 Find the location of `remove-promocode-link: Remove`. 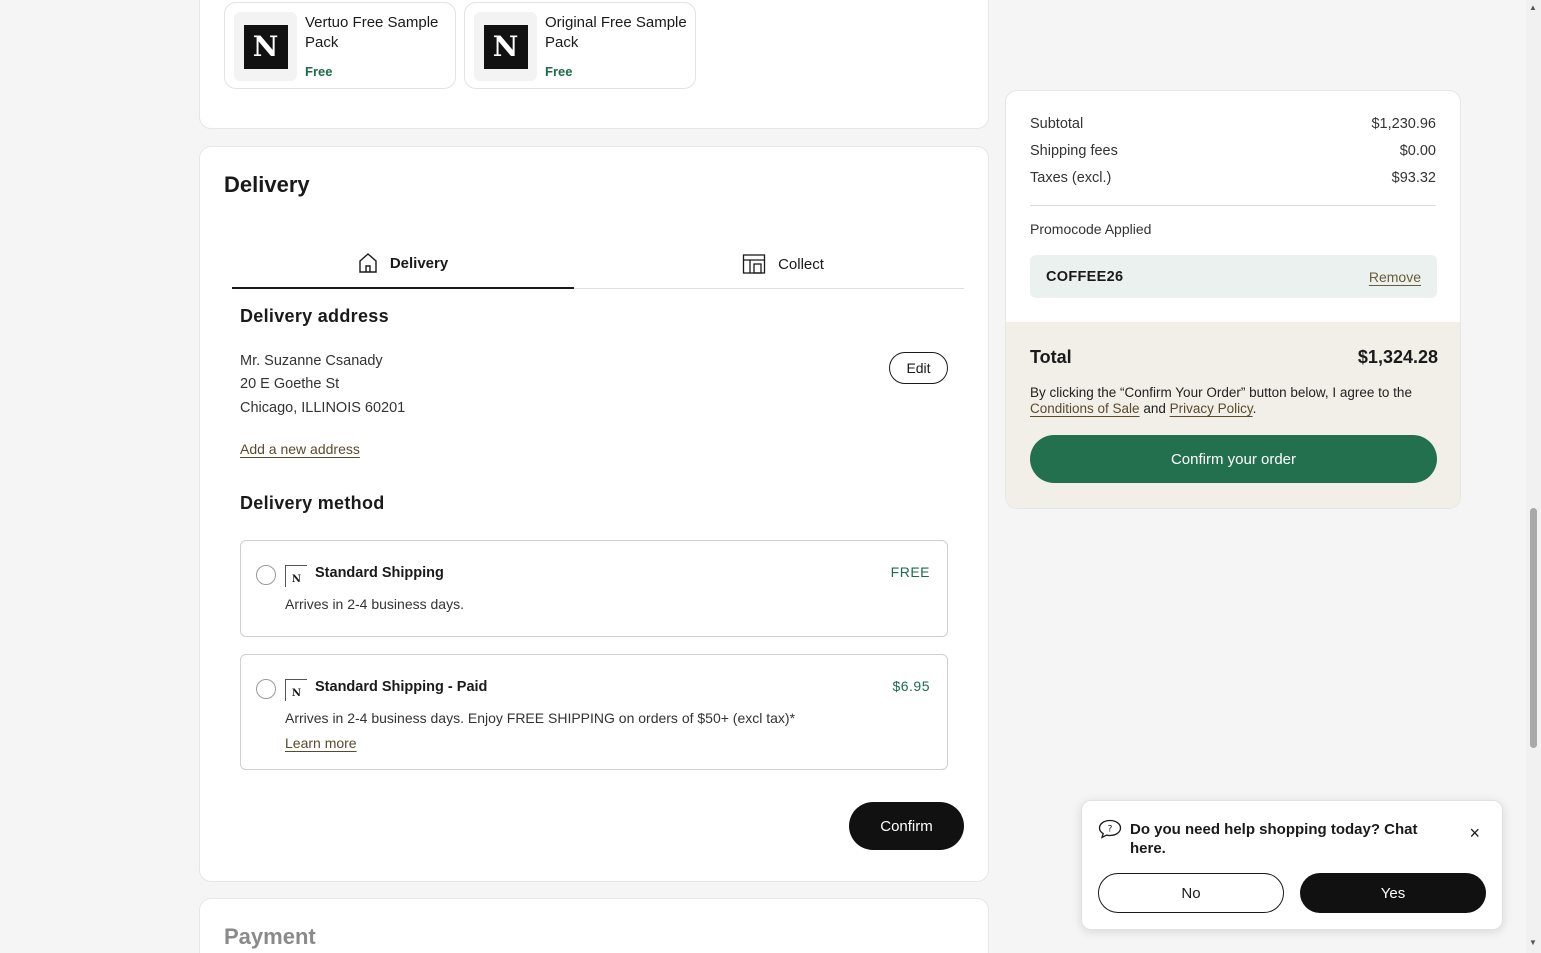

remove-promocode-link: Remove is located at coordinates (1395, 277).